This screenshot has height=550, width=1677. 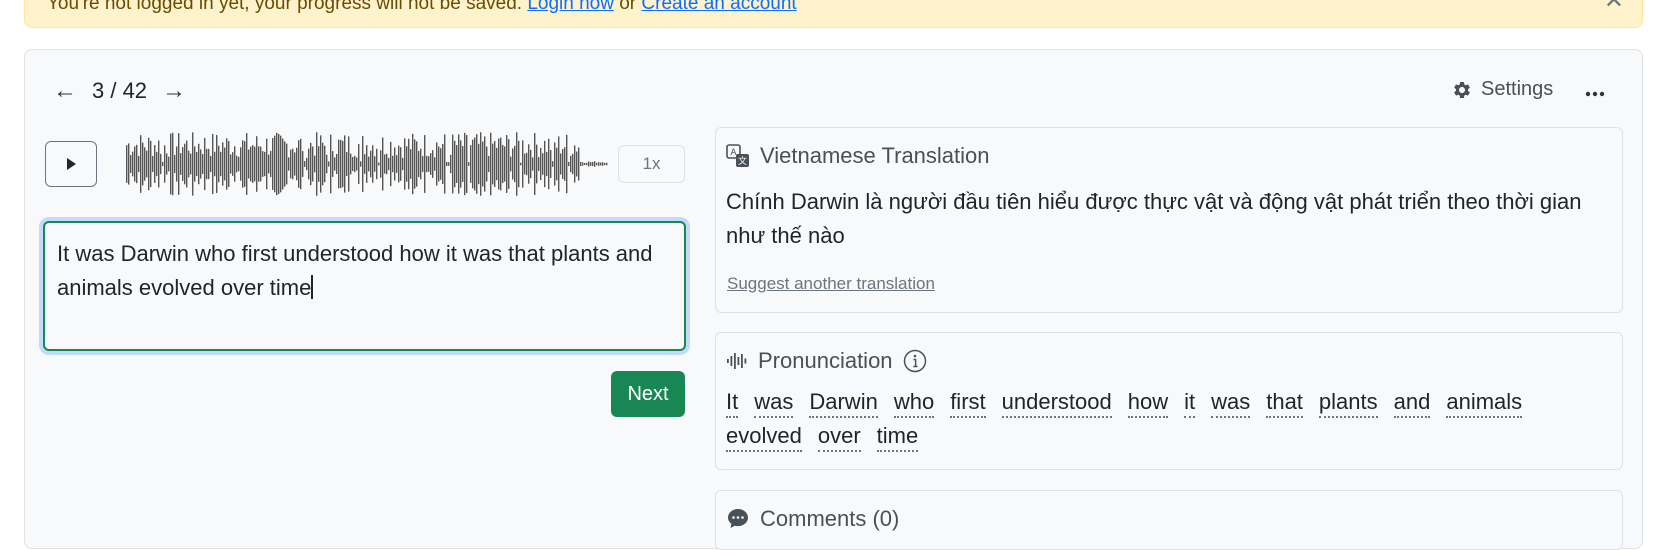 What do you see at coordinates (718, 7) in the screenshot?
I see `create-account-link: Create an account` at bounding box center [718, 7].